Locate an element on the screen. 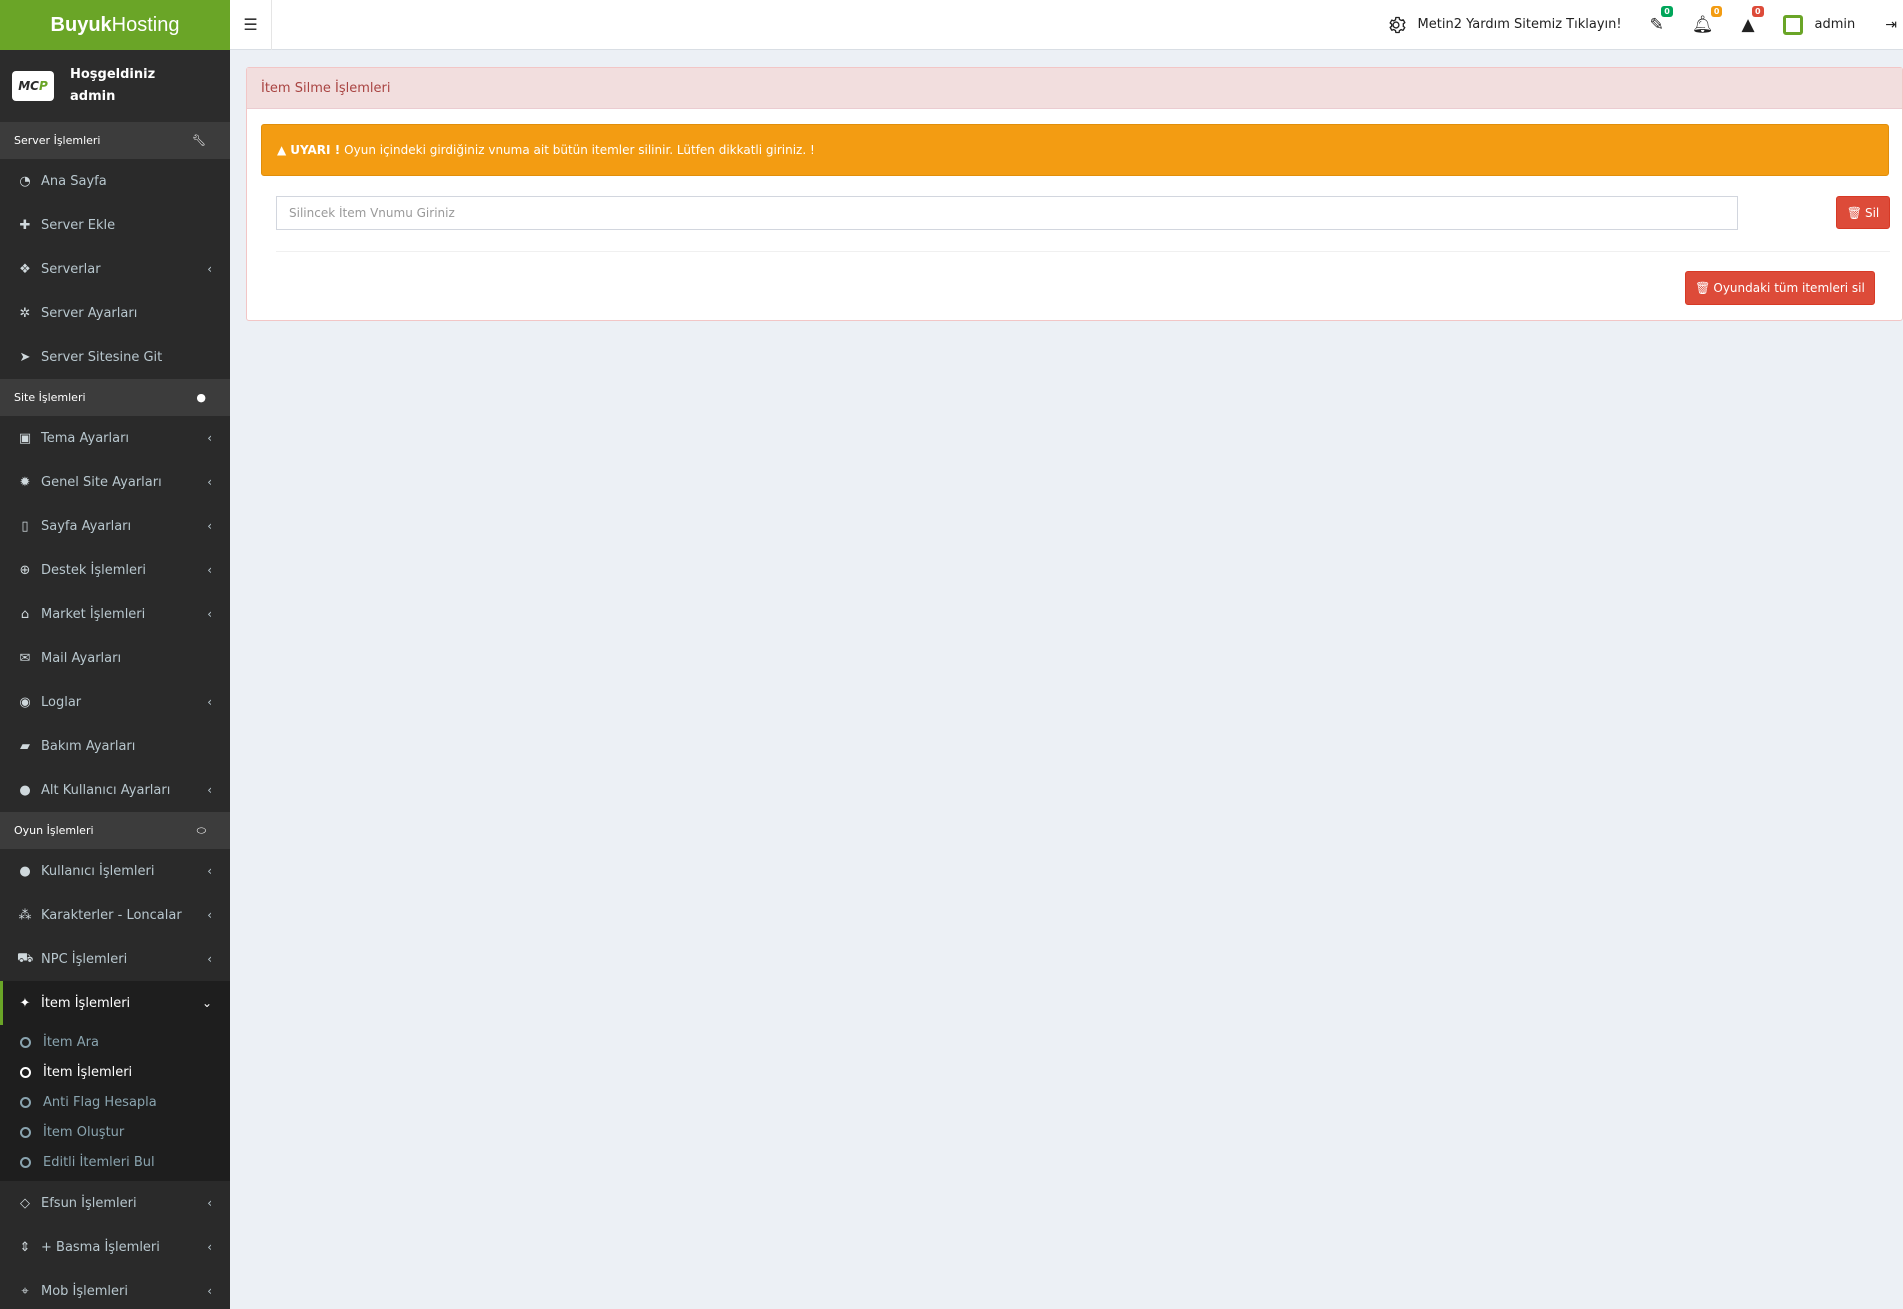 The width and height of the screenshot is (1903, 1309). sidebar-item-label: Market İşlemleri is located at coordinates (93, 614).